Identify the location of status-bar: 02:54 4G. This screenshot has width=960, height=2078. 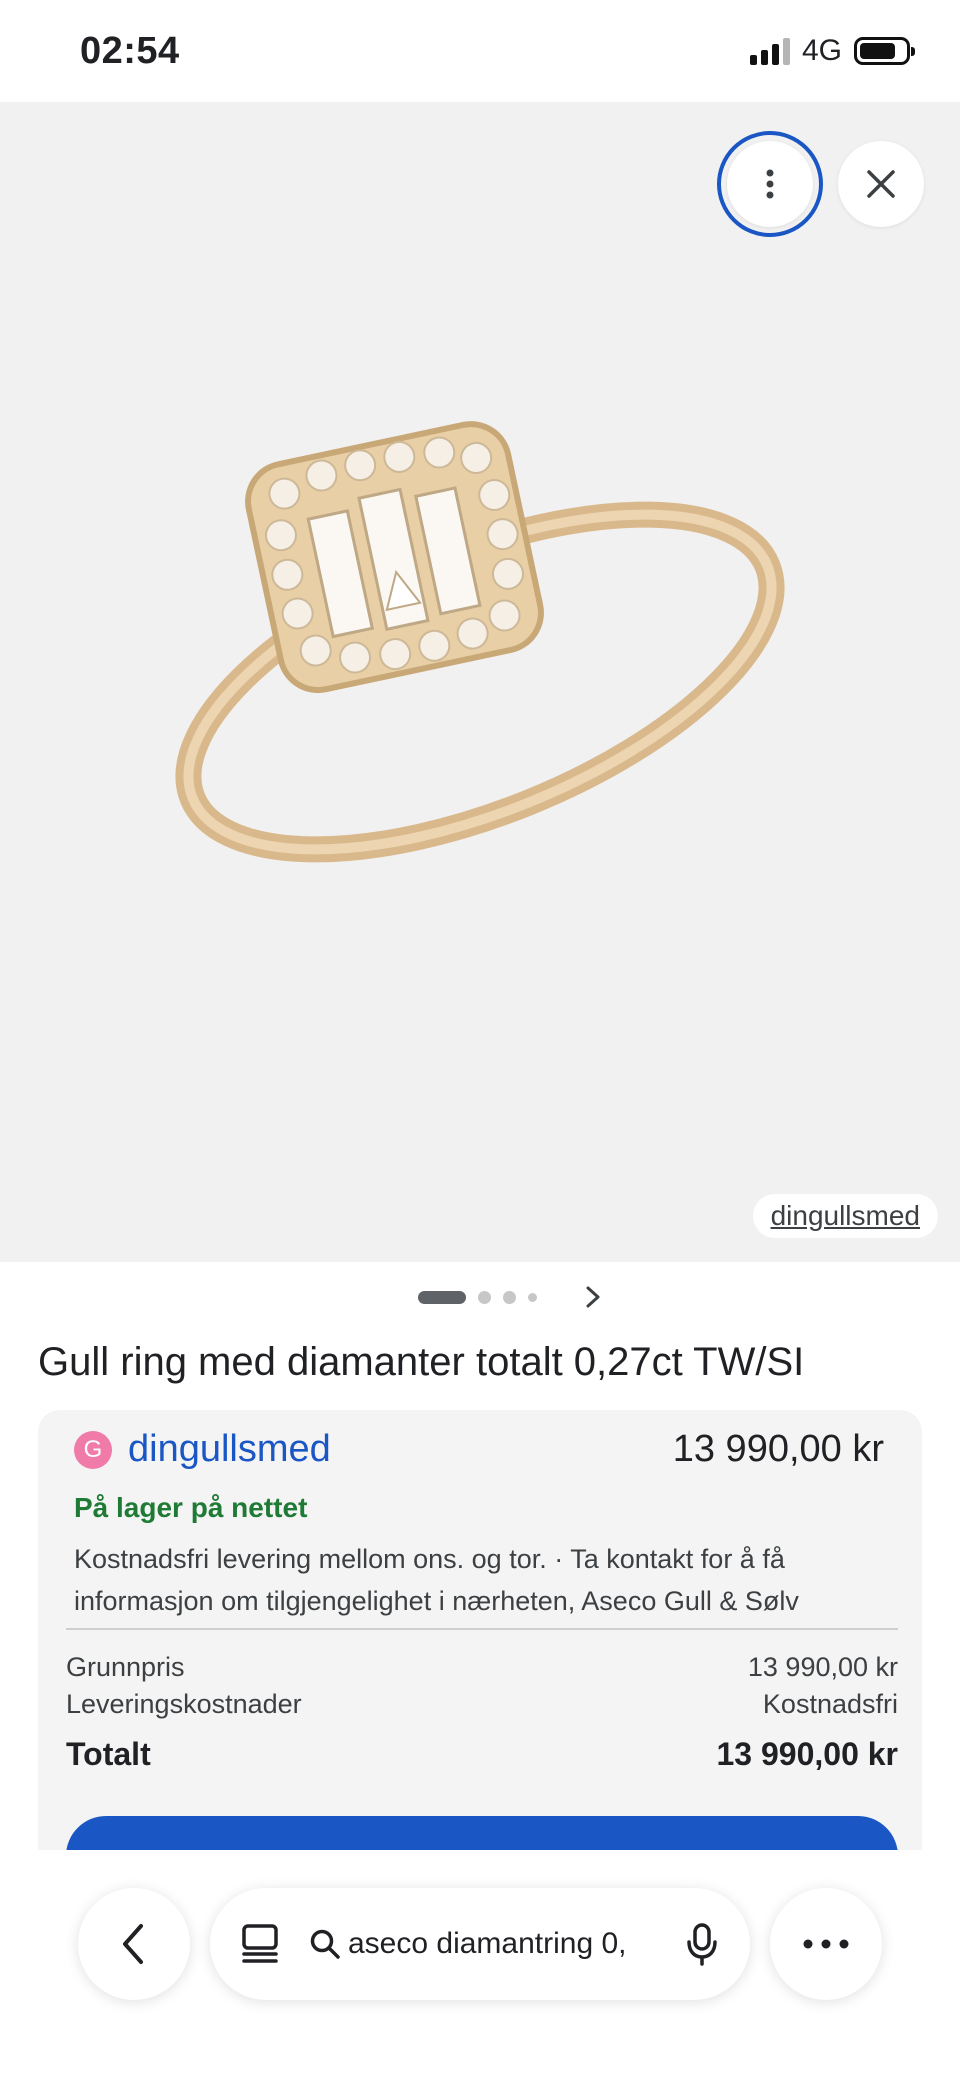
(480, 51).